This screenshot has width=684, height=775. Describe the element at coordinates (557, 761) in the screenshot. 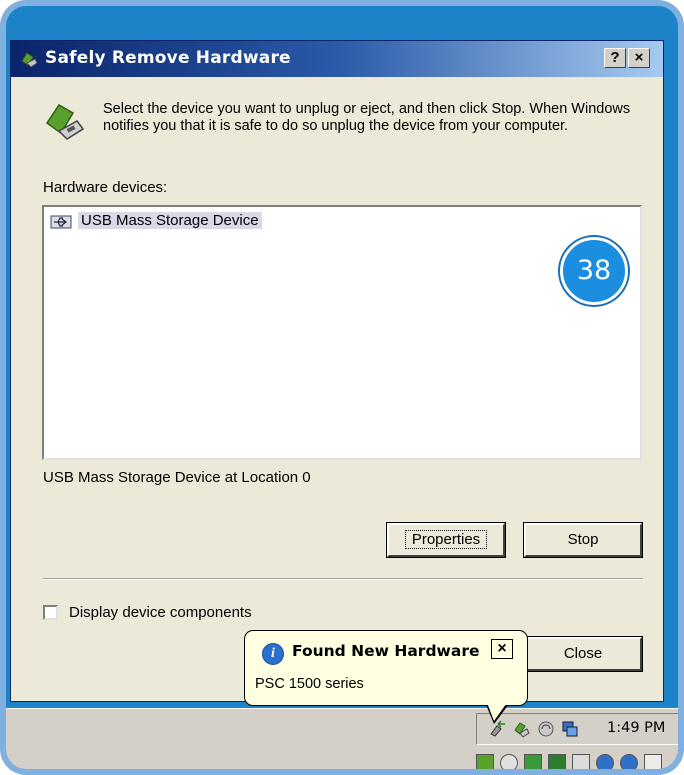

I see `chip-icon` at that location.